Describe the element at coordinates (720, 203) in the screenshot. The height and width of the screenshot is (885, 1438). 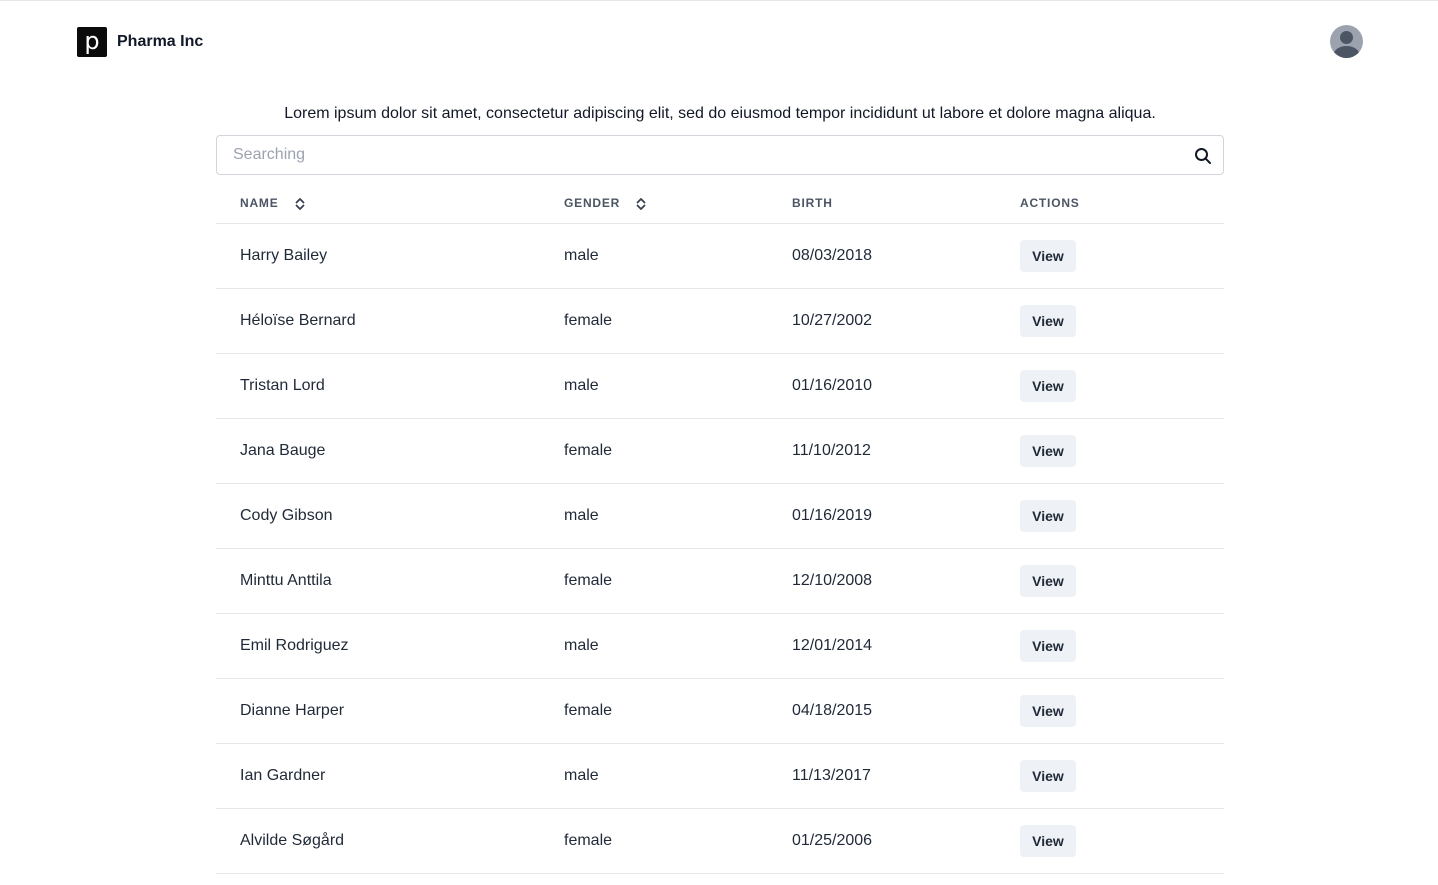
I see `table-header: NAME GENDER BIRTH ACTIONS` at that location.